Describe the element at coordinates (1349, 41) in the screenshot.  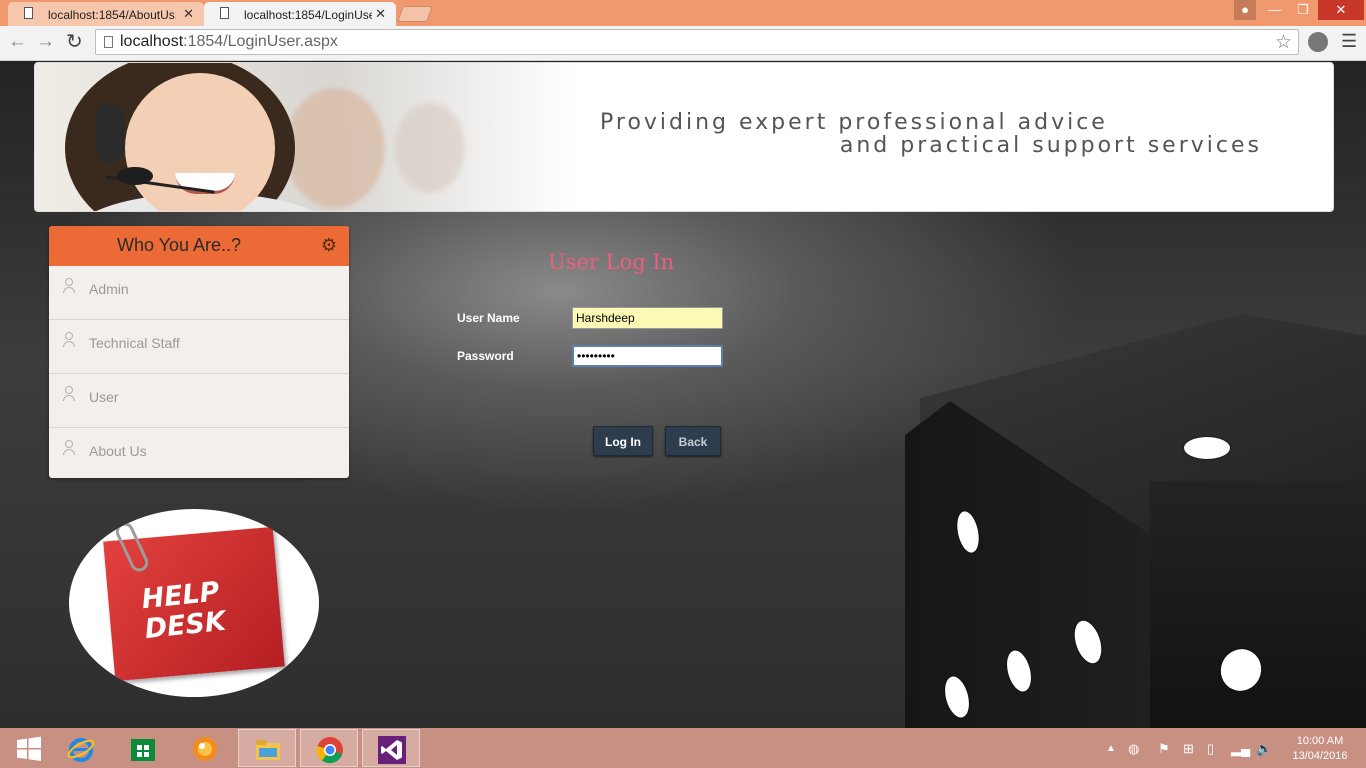
I see `menu-icon: ☰` at that location.